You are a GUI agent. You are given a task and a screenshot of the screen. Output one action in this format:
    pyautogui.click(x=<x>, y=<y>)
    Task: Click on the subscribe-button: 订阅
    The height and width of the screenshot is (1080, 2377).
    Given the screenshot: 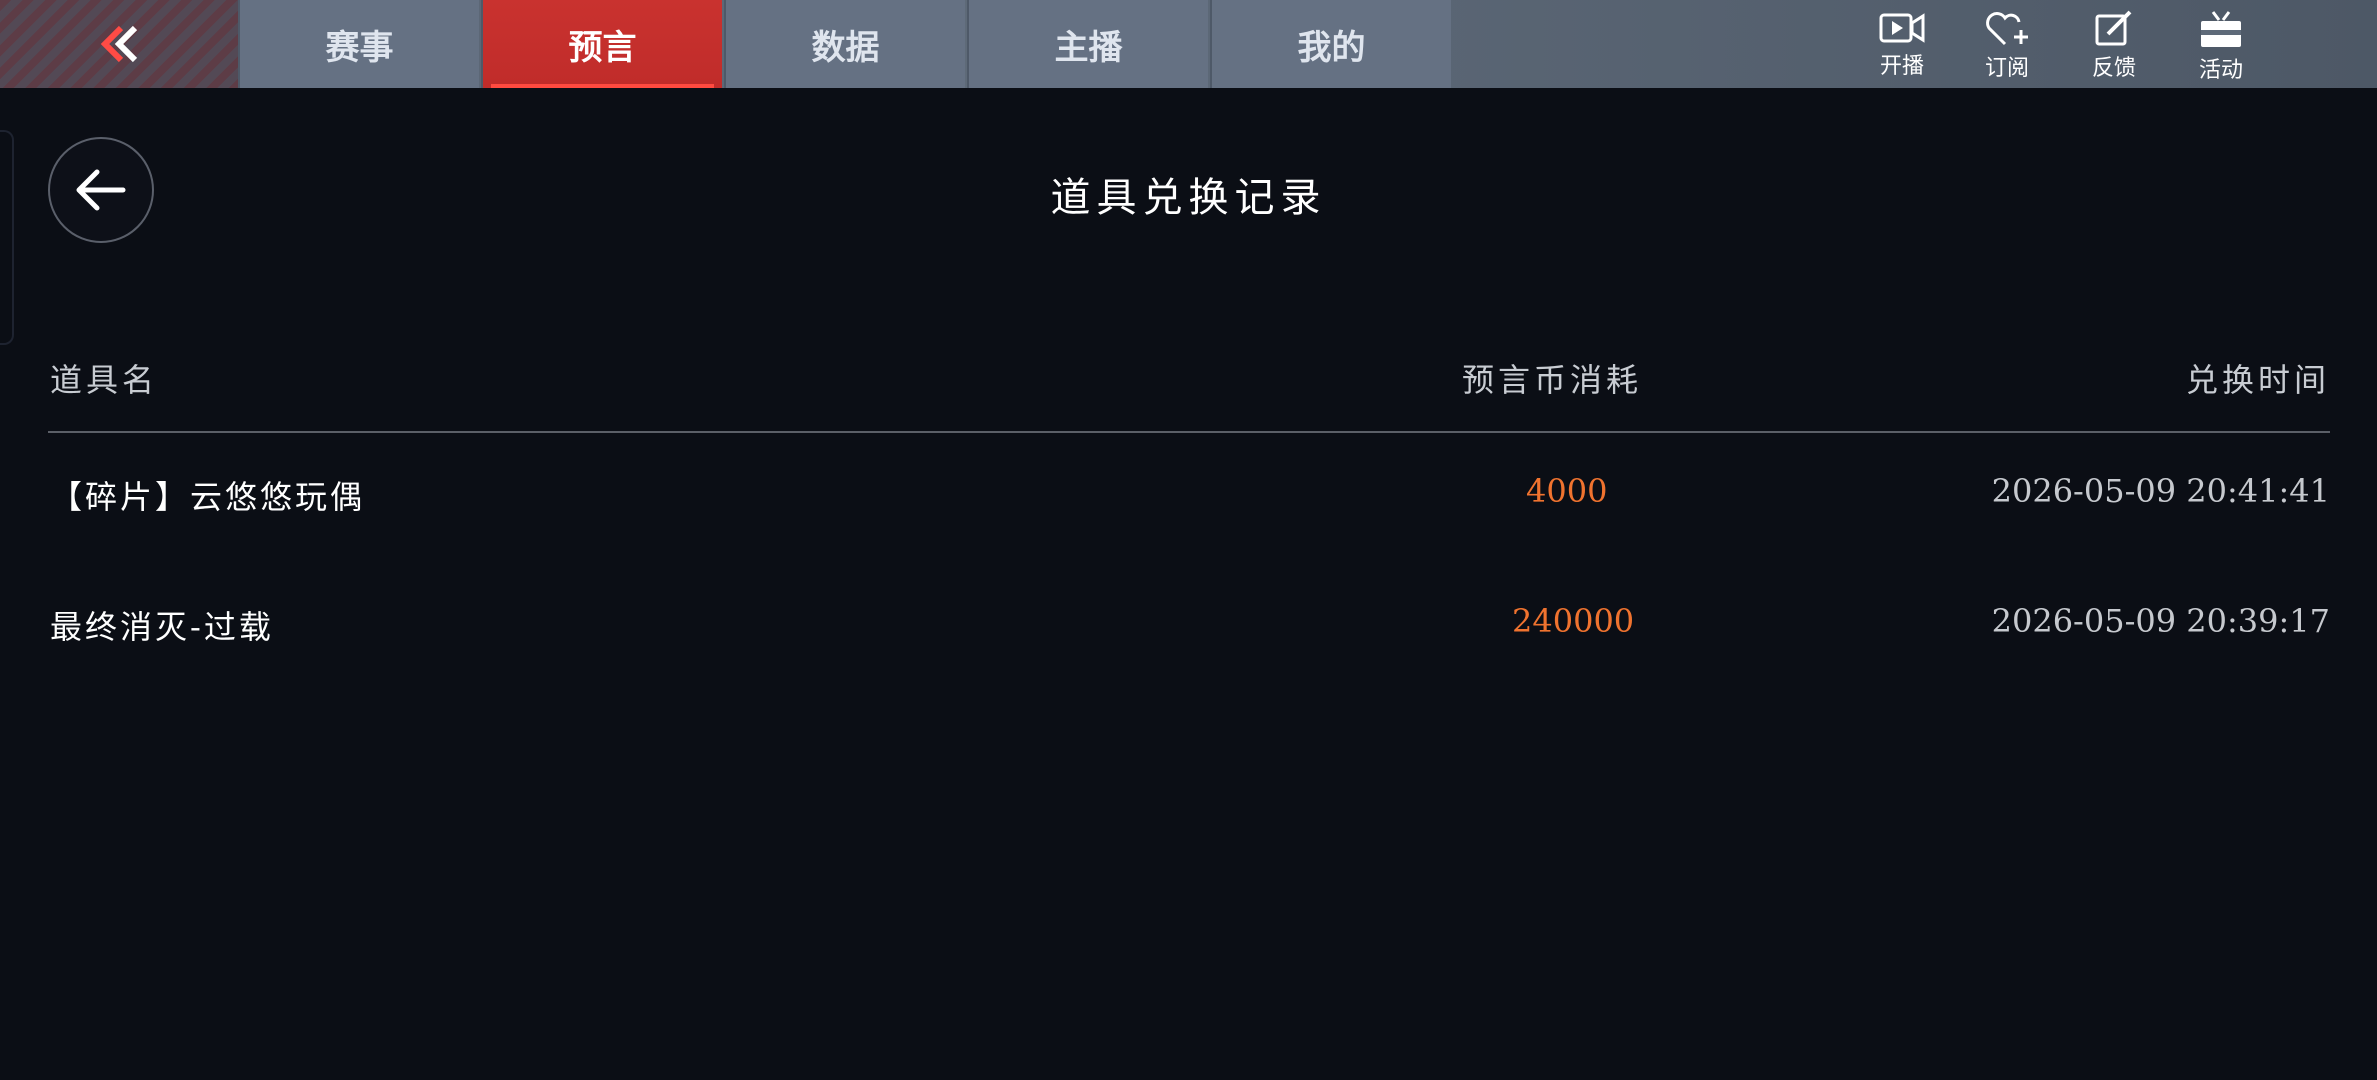 What is the action you would take?
    pyautogui.click(x=2007, y=45)
    